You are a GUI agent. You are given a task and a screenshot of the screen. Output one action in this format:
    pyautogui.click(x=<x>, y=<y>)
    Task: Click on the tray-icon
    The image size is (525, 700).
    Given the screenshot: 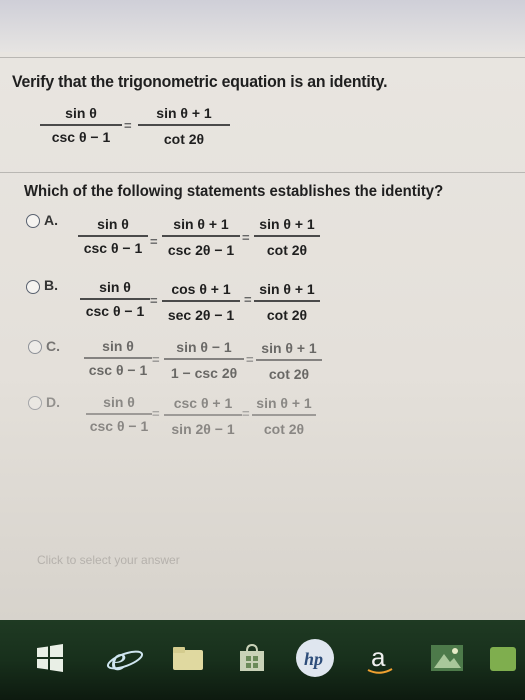 What is the action you would take?
    pyautogui.click(x=503, y=658)
    